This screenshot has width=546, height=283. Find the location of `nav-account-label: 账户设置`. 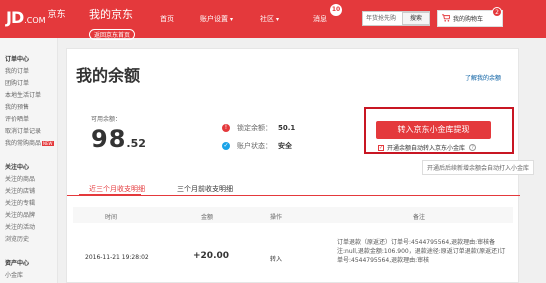

nav-account-label: 账户设置 is located at coordinates (214, 19).